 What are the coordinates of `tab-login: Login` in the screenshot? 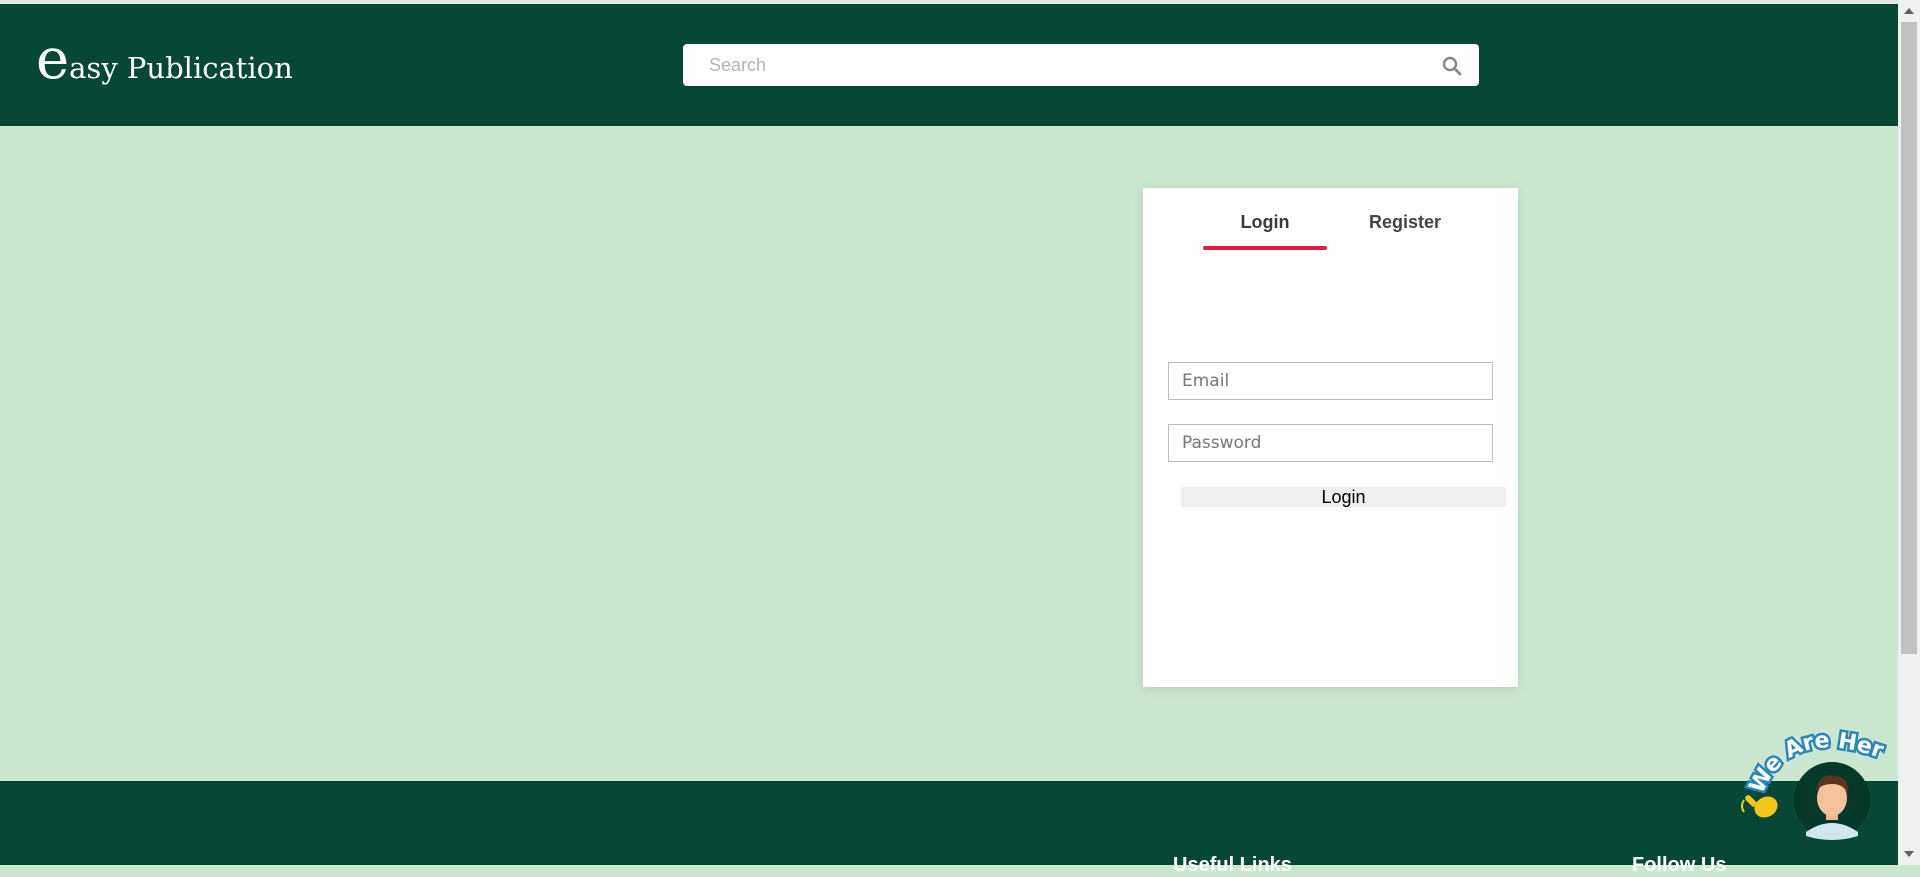 It's located at (1265, 222).